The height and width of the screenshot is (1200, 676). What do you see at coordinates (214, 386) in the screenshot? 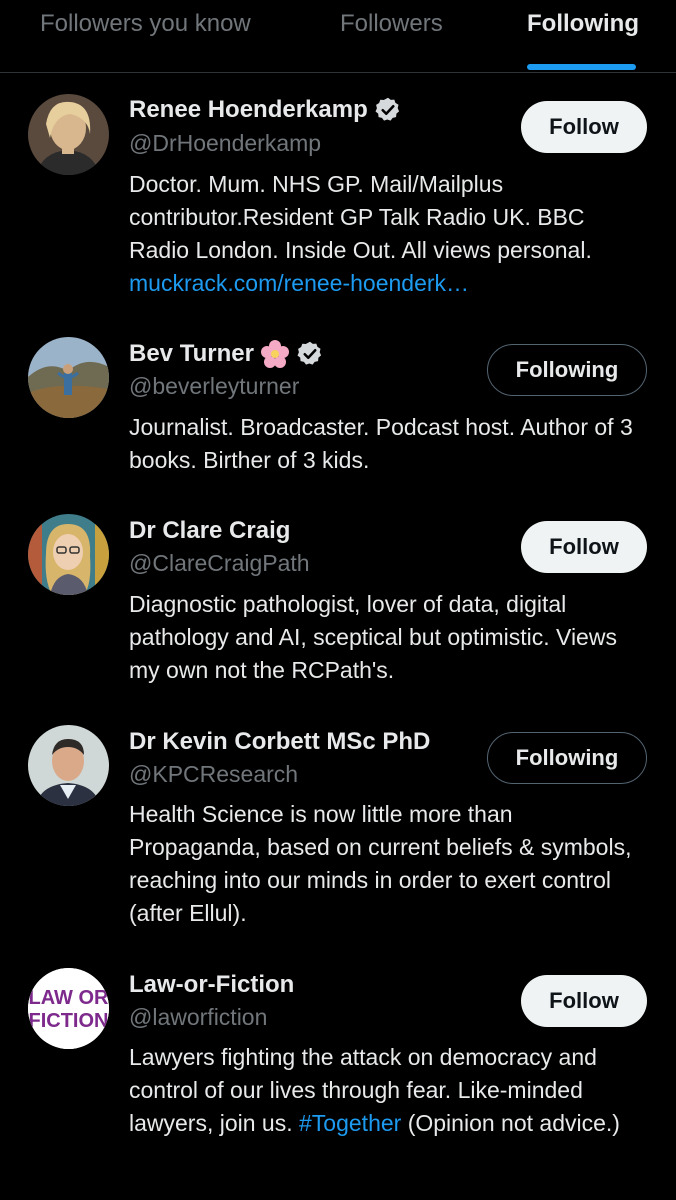
I see `user-handle: @beverleyturner` at bounding box center [214, 386].